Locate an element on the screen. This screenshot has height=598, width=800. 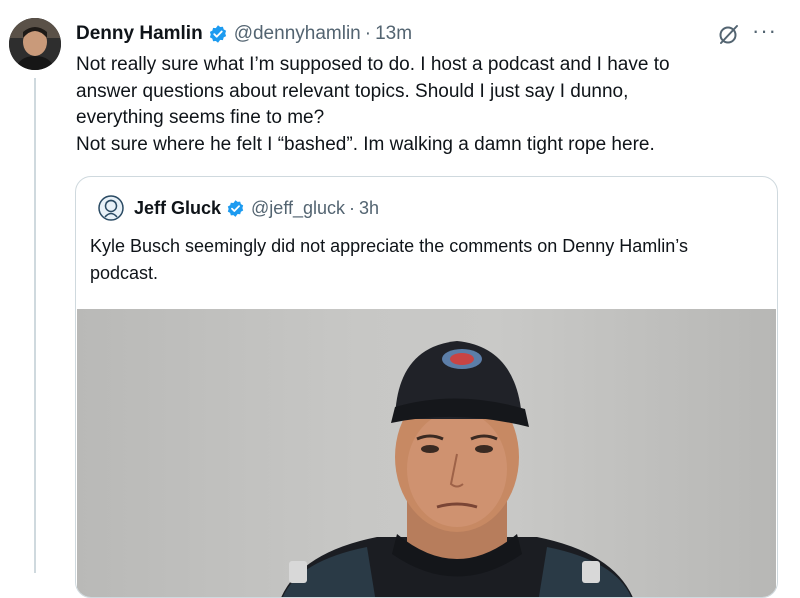
quote-author-handle: @jeff_gluck is located at coordinates (298, 208).